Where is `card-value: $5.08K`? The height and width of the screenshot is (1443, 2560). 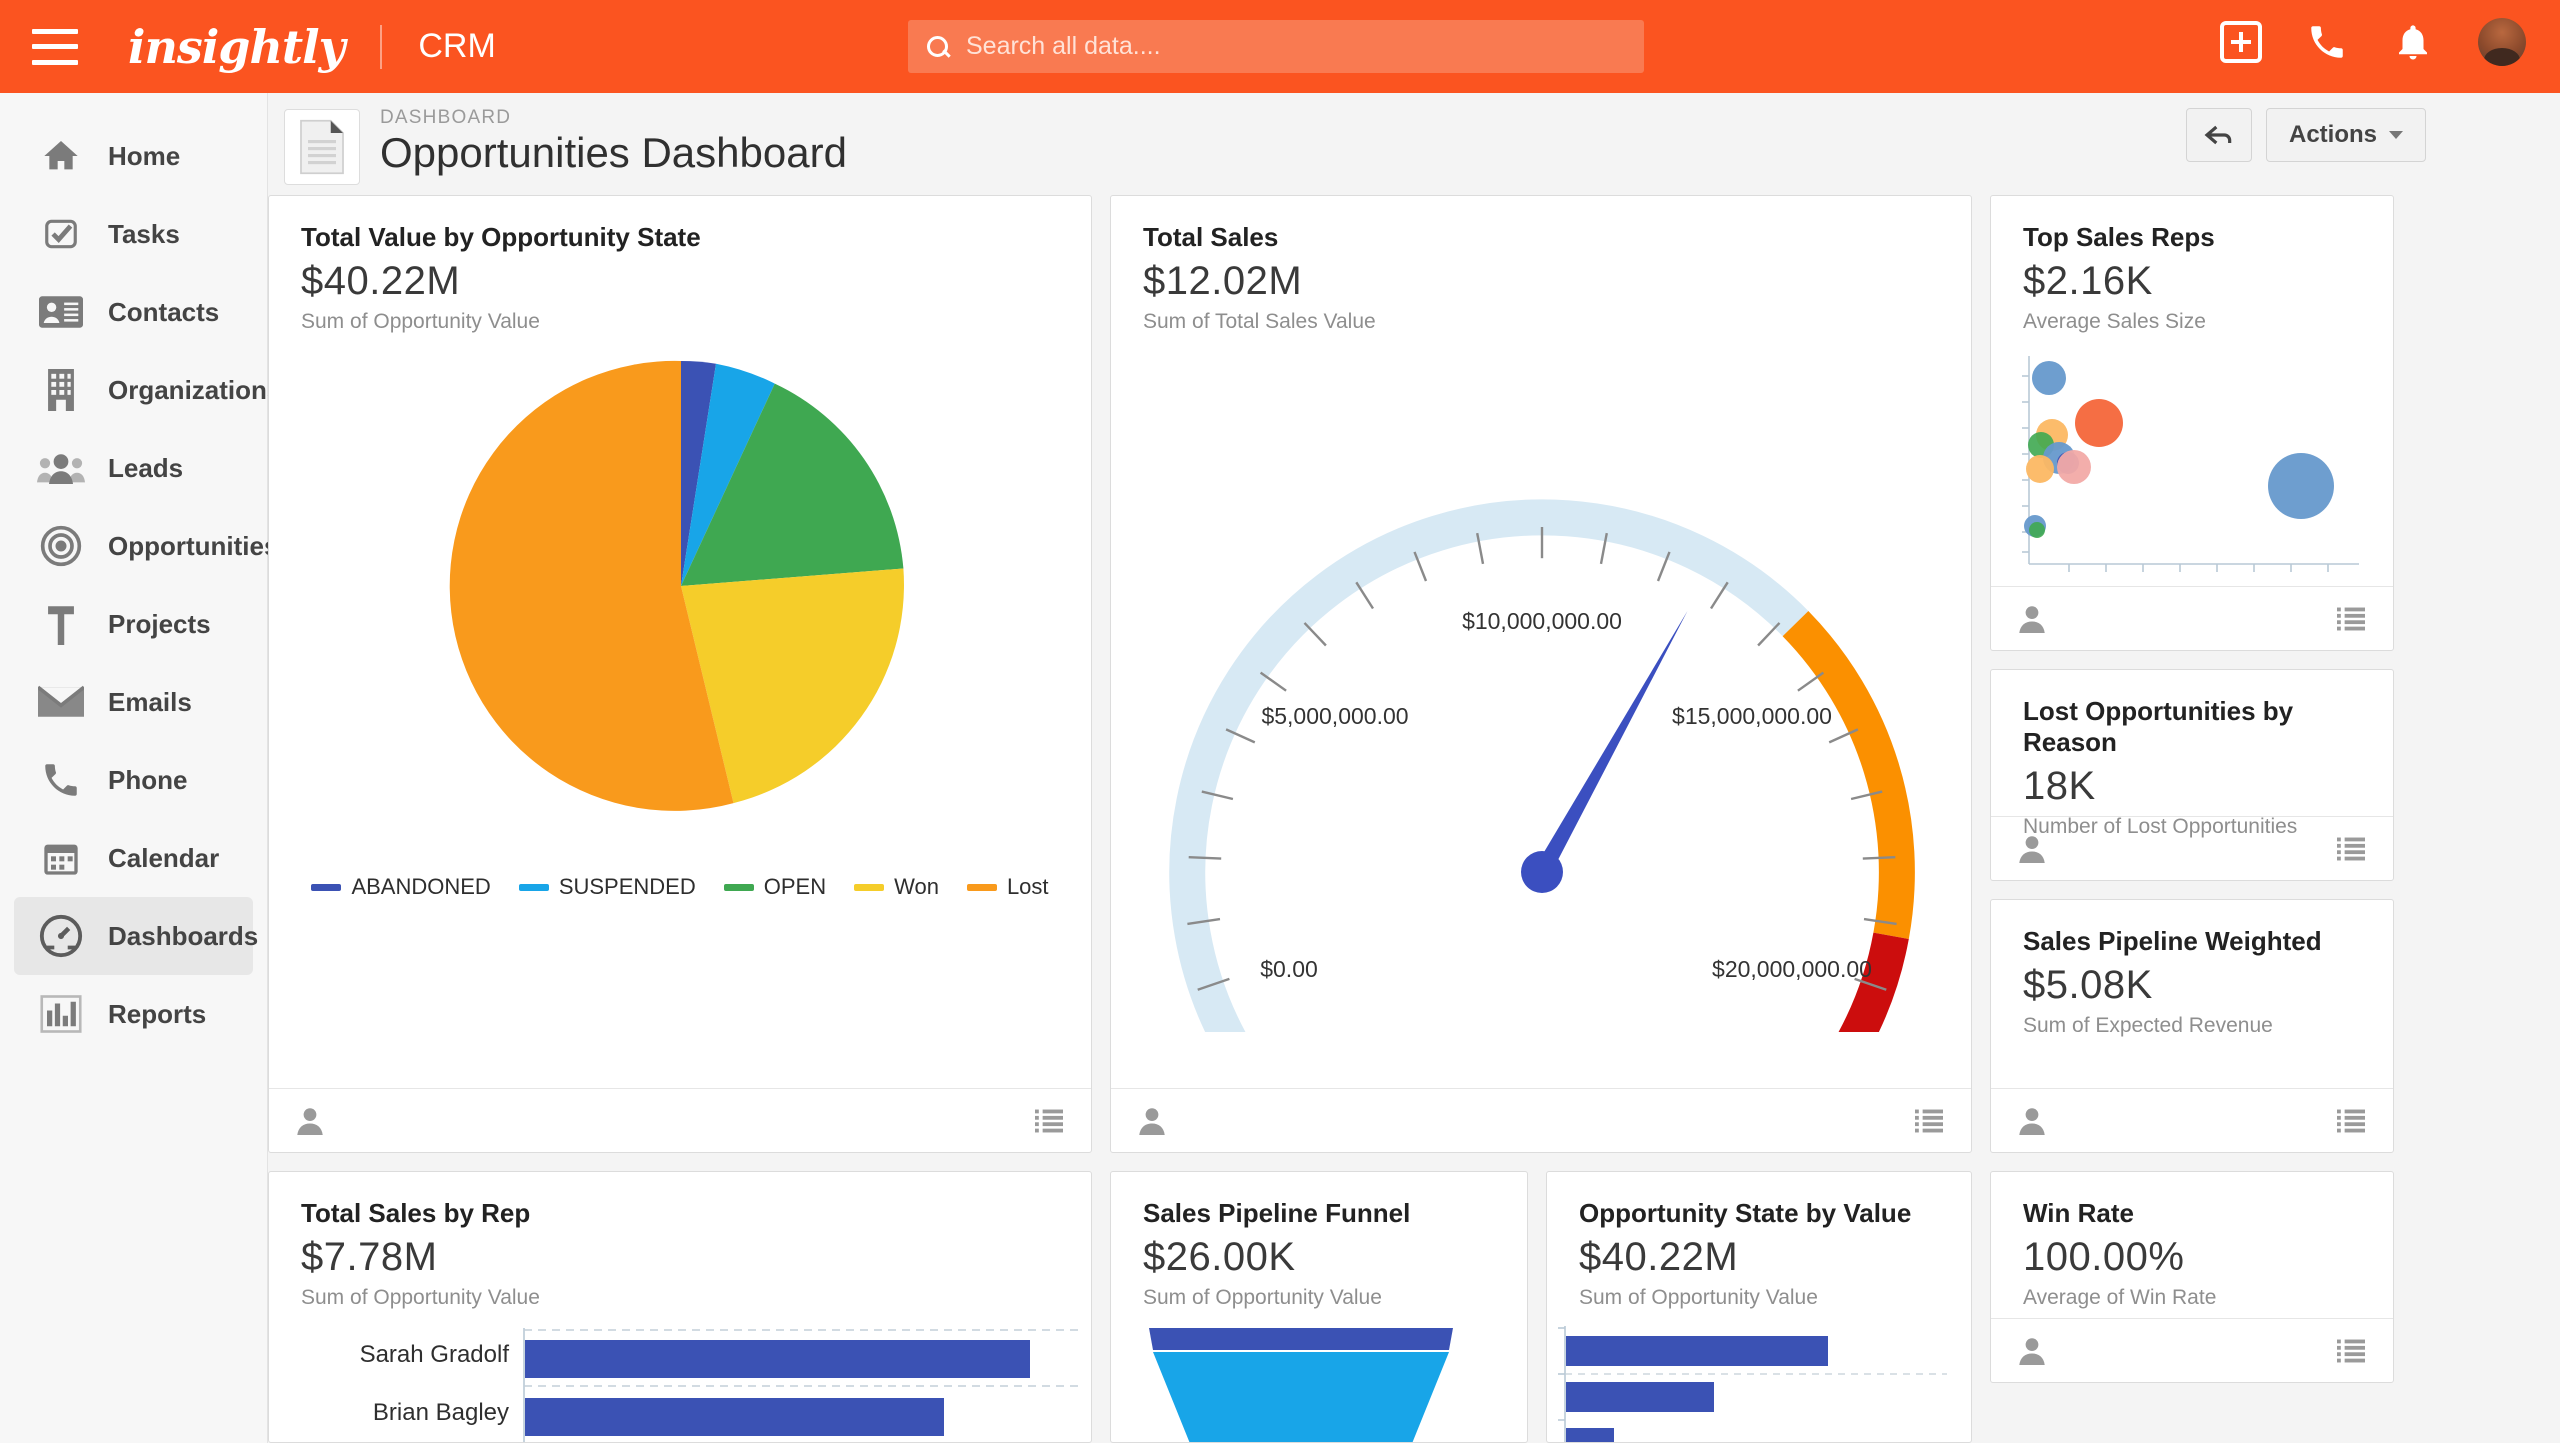 card-value: $5.08K is located at coordinates (2088, 985).